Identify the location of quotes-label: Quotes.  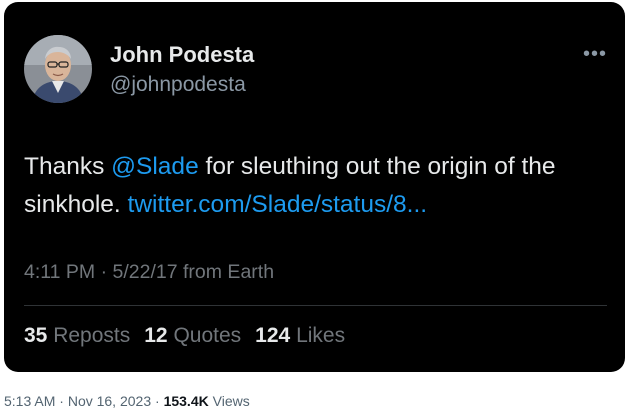
(207, 335).